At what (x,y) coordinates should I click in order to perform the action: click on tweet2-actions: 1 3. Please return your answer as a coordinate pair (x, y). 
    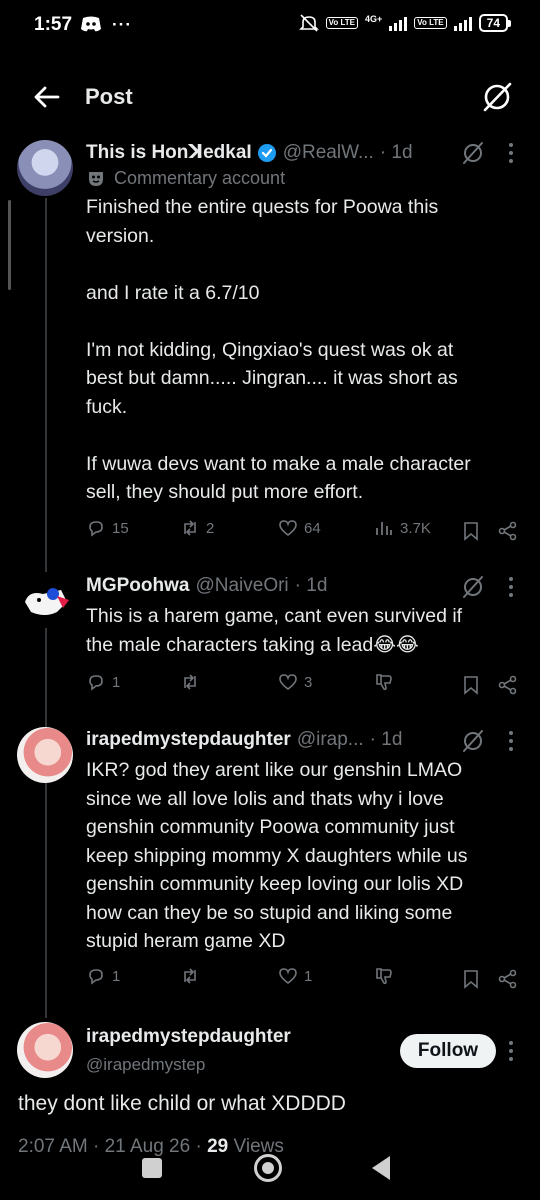
    Looking at the image, I should click on (306, 685).